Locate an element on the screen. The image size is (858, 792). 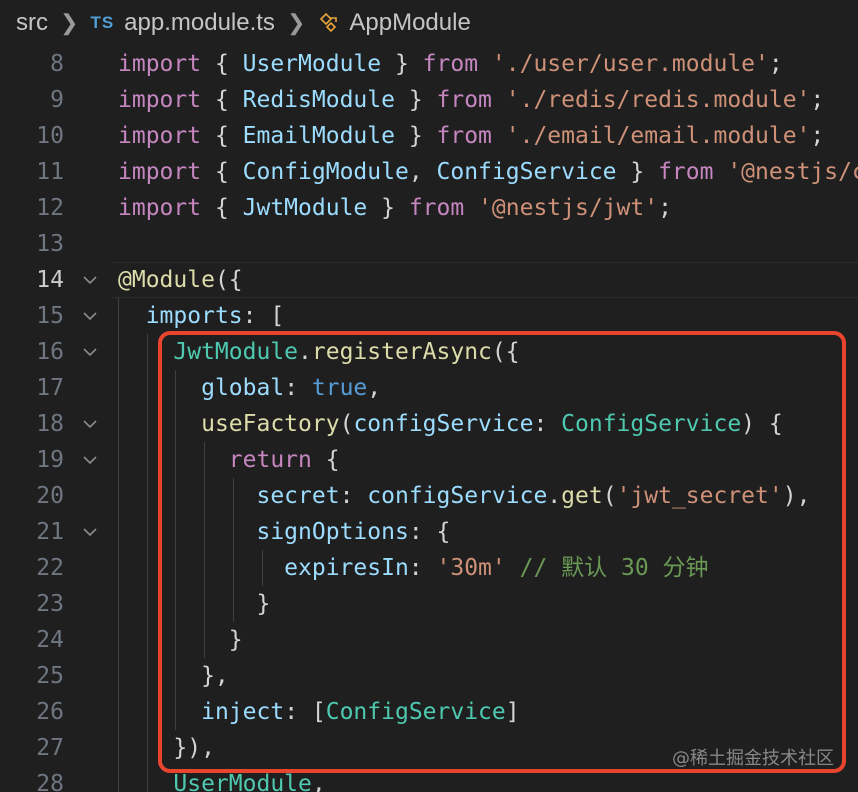
breadcrumb: src ❯ TS app.module.ts ❯ AppModule is located at coordinates (429, 23).